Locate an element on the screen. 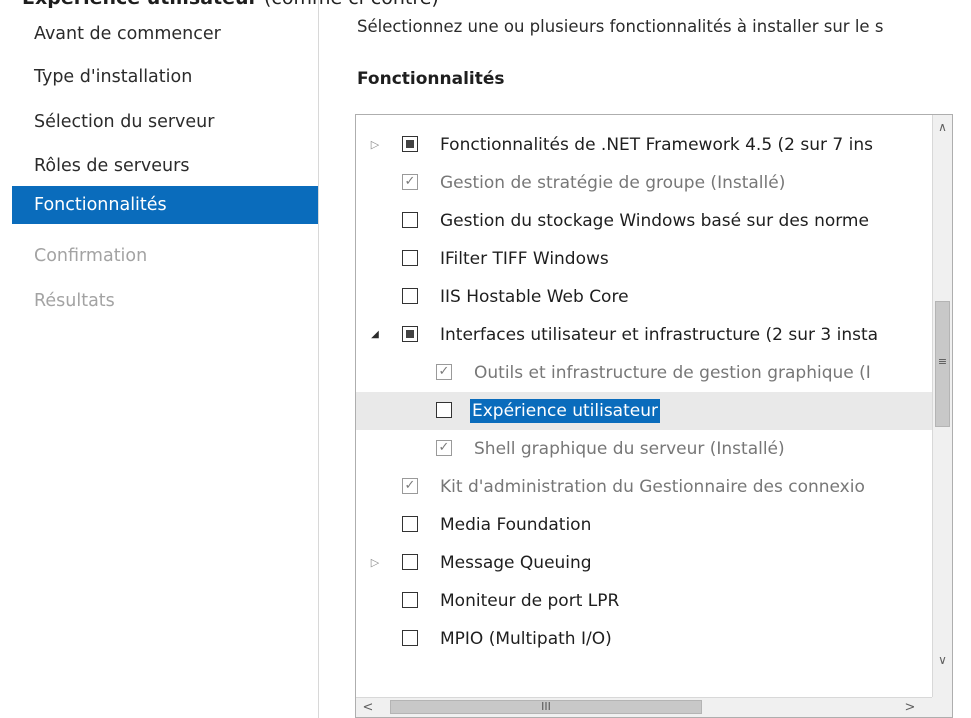  nav-item-label: Avant de commencer is located at coordinates (127, 34).